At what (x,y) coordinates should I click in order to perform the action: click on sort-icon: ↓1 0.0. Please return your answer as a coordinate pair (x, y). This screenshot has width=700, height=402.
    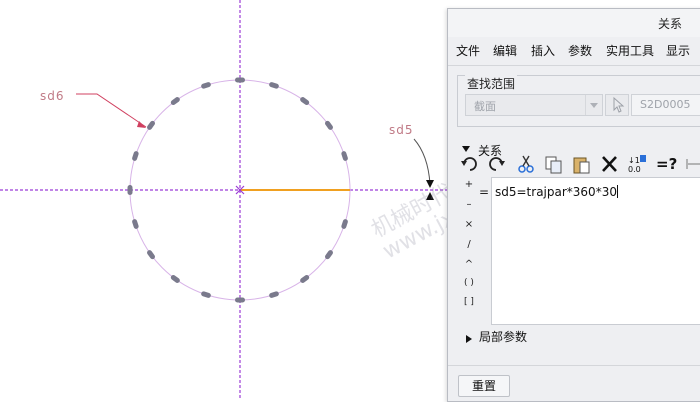
    Looking at the image, I should click on (637, 164).